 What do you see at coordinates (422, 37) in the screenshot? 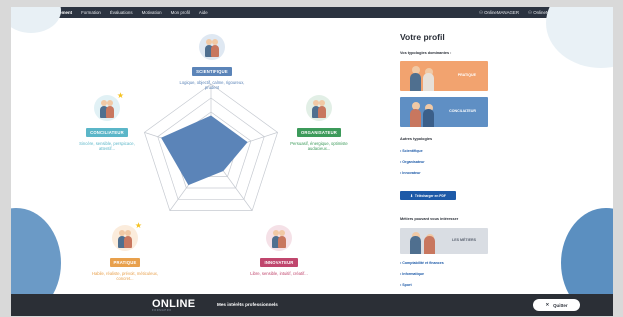
I see `profile-title: Votre profil` at bounding box center [422, 37].